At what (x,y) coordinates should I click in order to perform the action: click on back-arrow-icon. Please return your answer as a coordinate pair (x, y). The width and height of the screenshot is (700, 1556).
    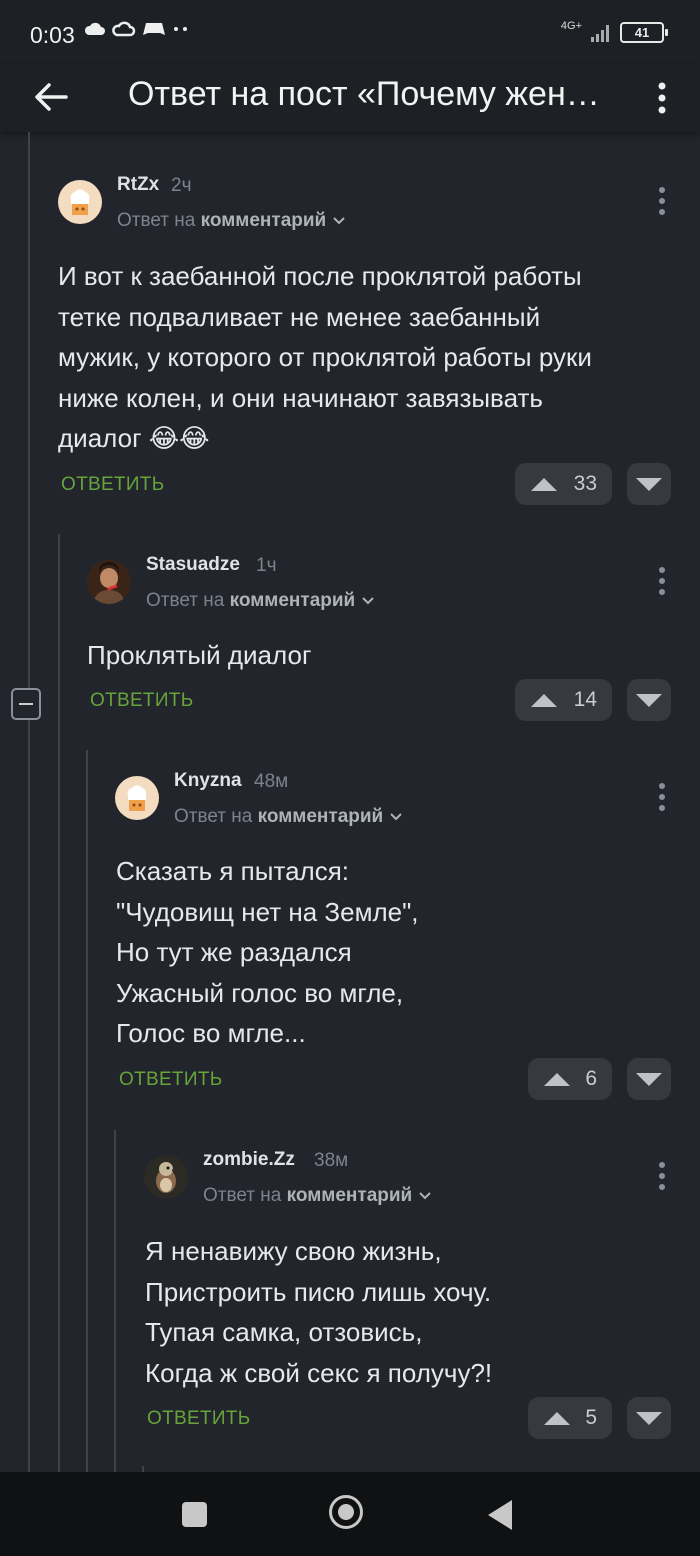
    Looking at the image, I should click on (51, 97).